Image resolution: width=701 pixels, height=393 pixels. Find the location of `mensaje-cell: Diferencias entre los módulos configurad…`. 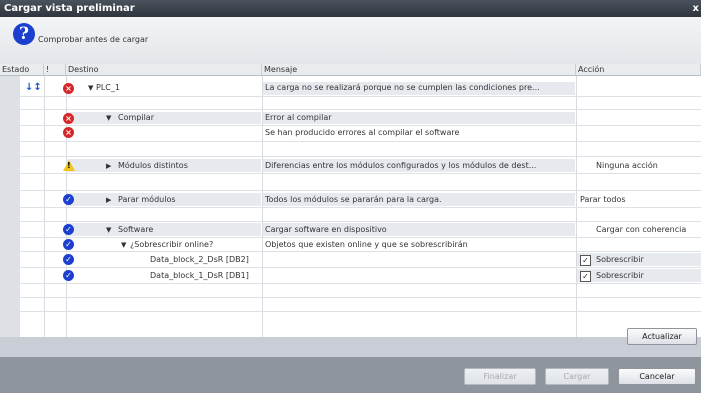

mensaje-cell: Diferencias entre los módulos configurad… is located at coordinates (401, 165).